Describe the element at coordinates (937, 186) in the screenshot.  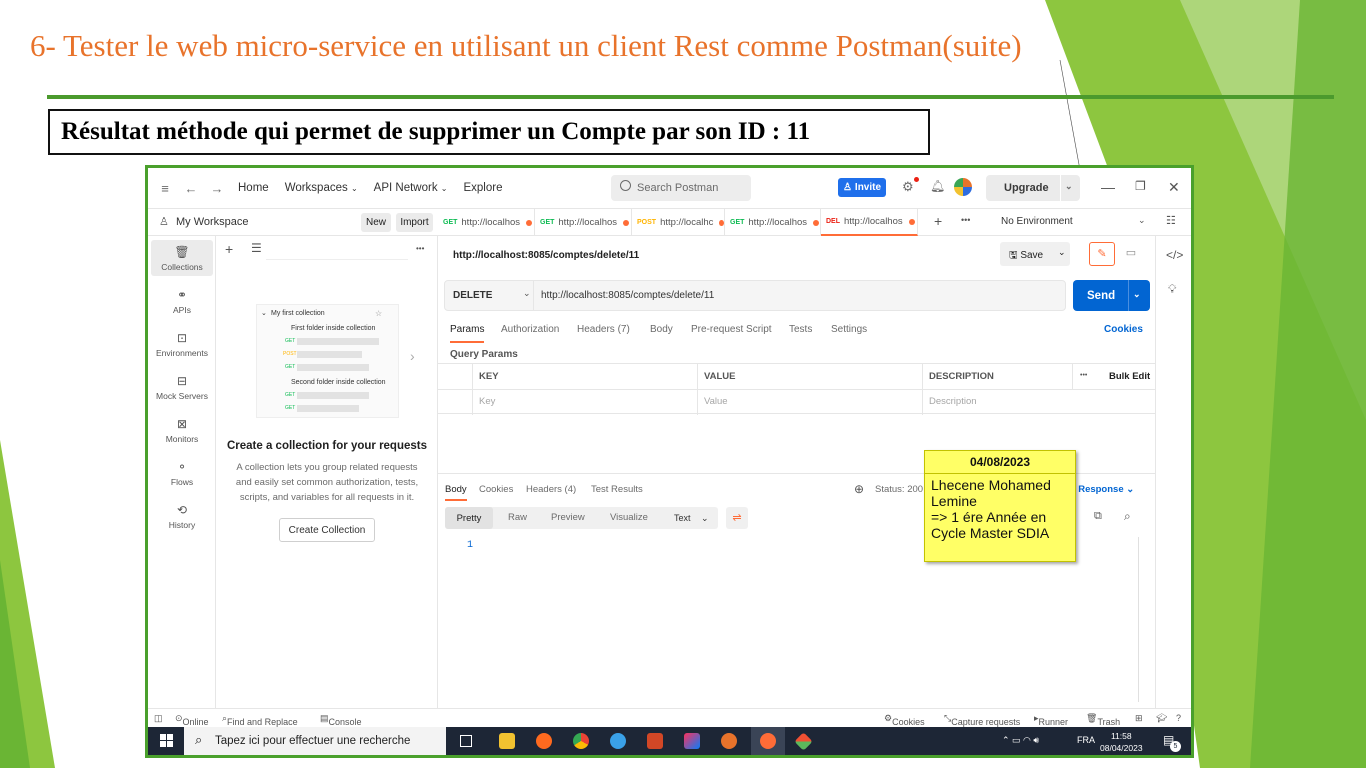
I see `bell-icon: 🔔︎` at that location.